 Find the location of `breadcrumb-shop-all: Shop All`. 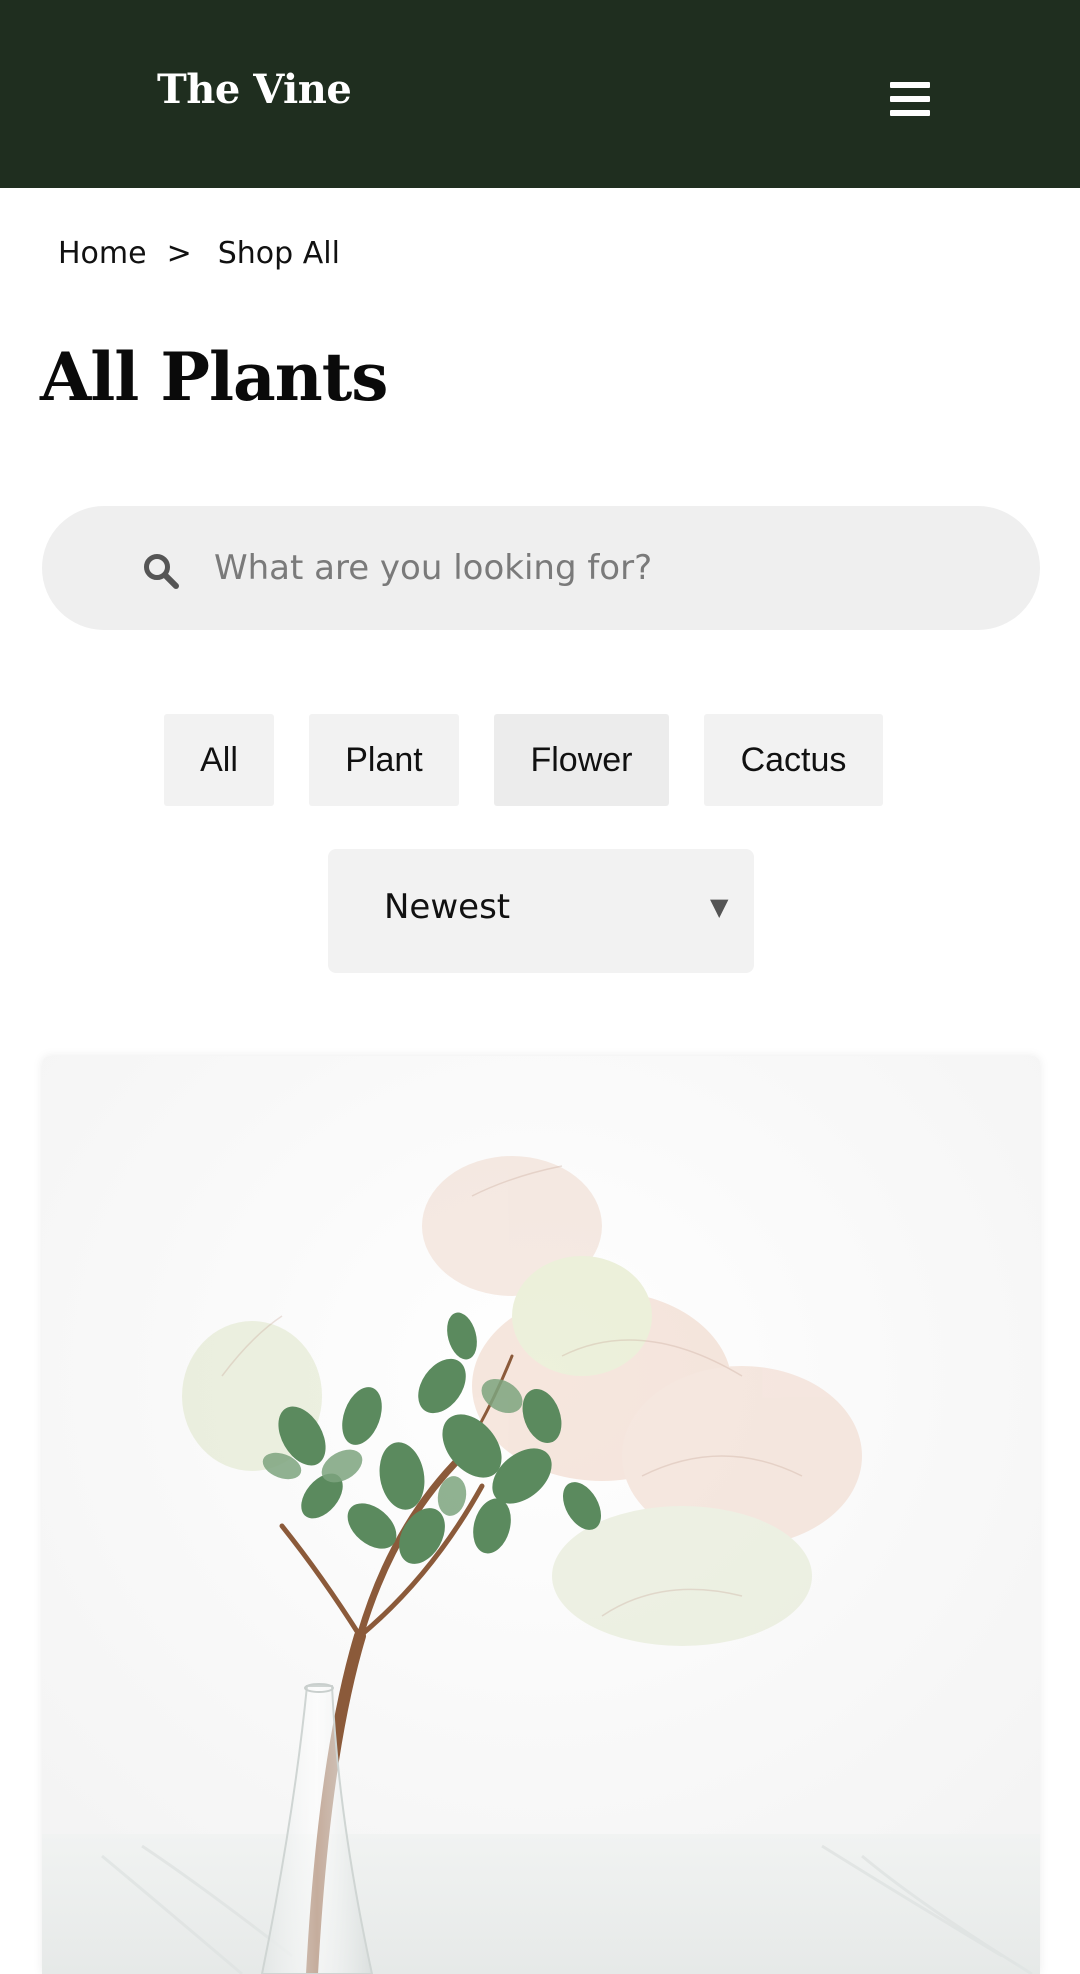

breadcrumb-shop-all: Shop All is located at coordinates (279, 253).